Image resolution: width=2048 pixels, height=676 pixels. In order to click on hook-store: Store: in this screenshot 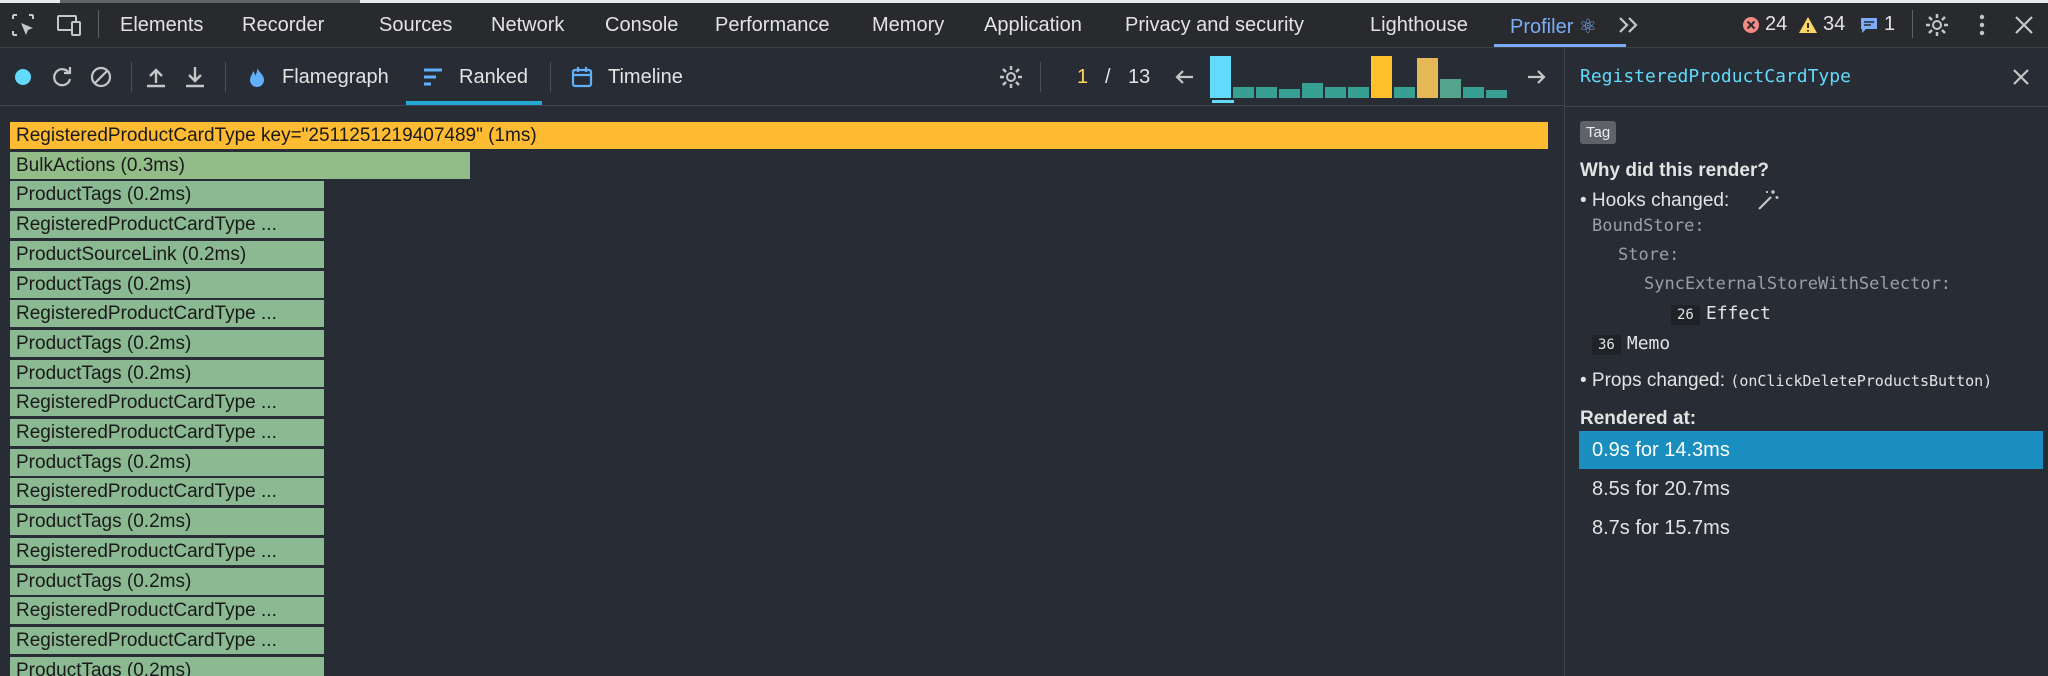, I will do `click(1649, 255)`.